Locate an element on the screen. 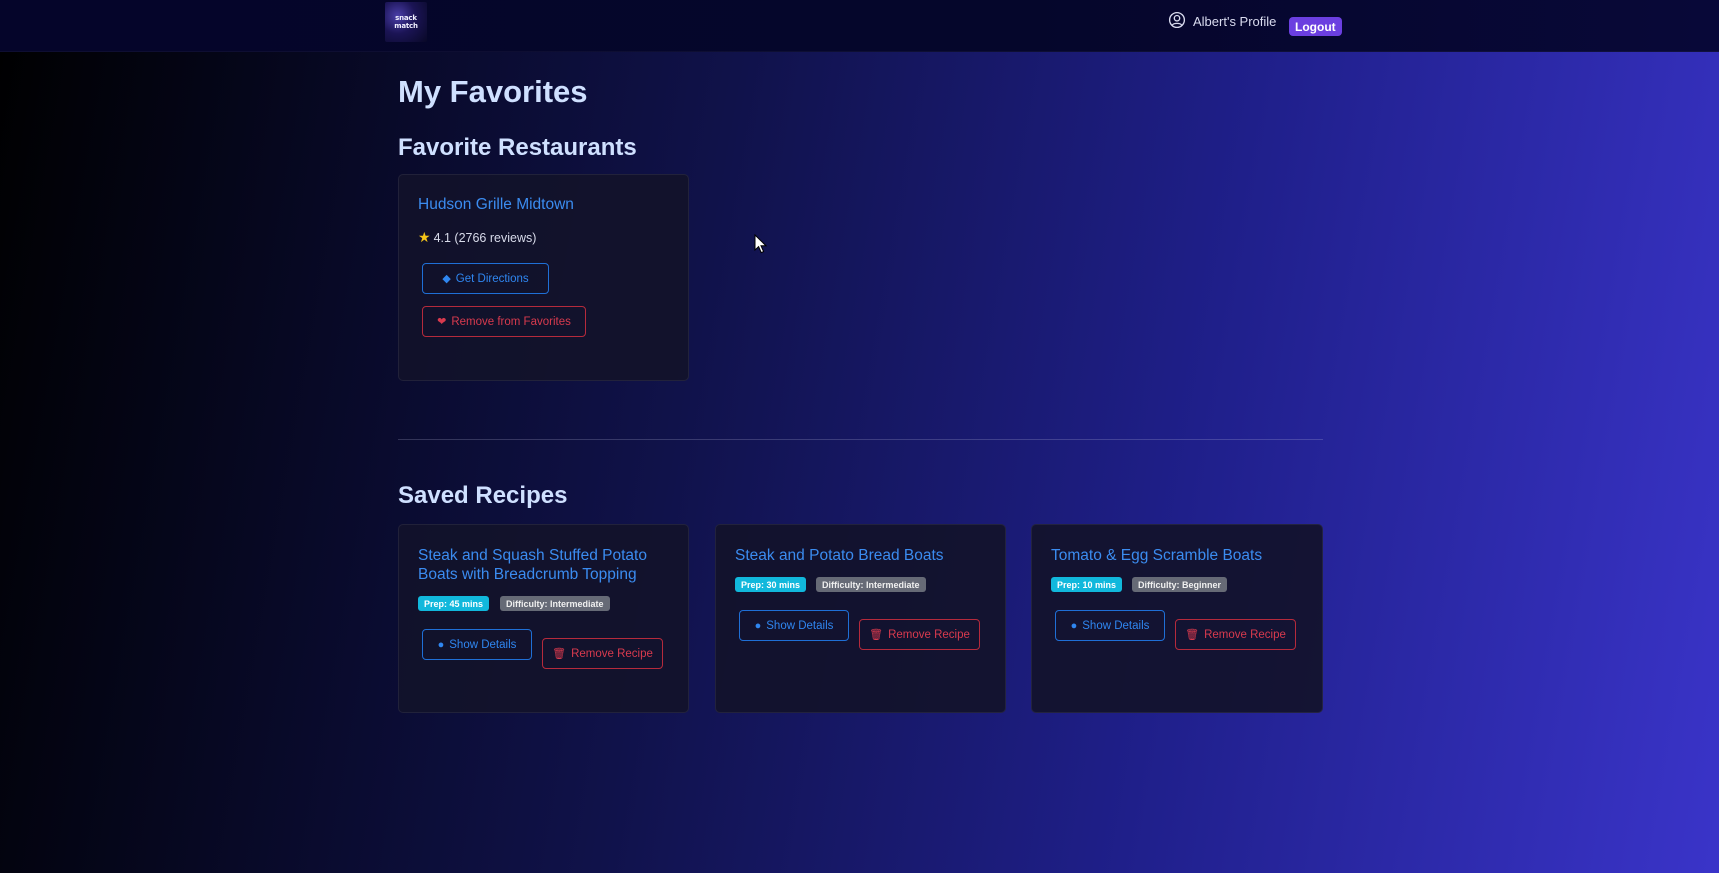  user-circle-icon is located at coordinates (1177, 21).